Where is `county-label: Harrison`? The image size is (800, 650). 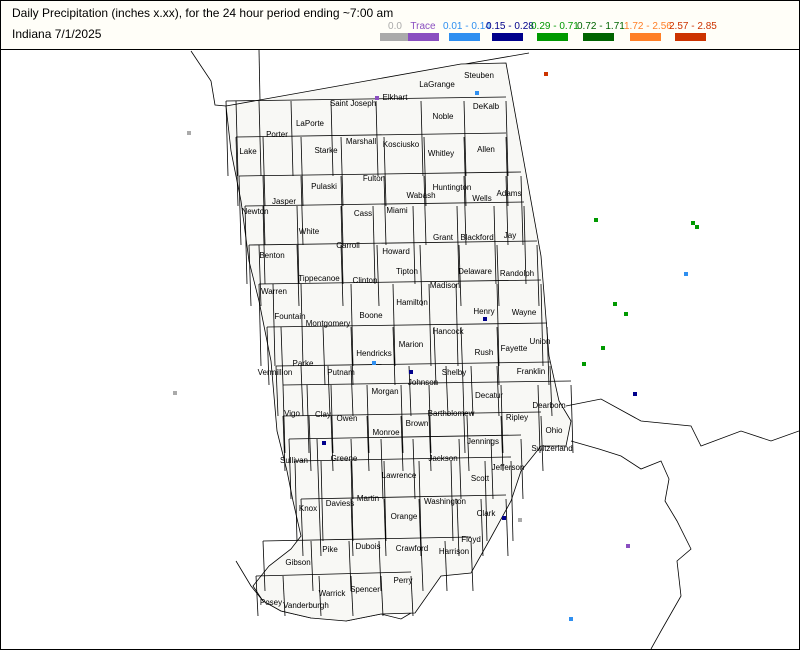
county-label: Harrison is located at coordinates (454, 551).